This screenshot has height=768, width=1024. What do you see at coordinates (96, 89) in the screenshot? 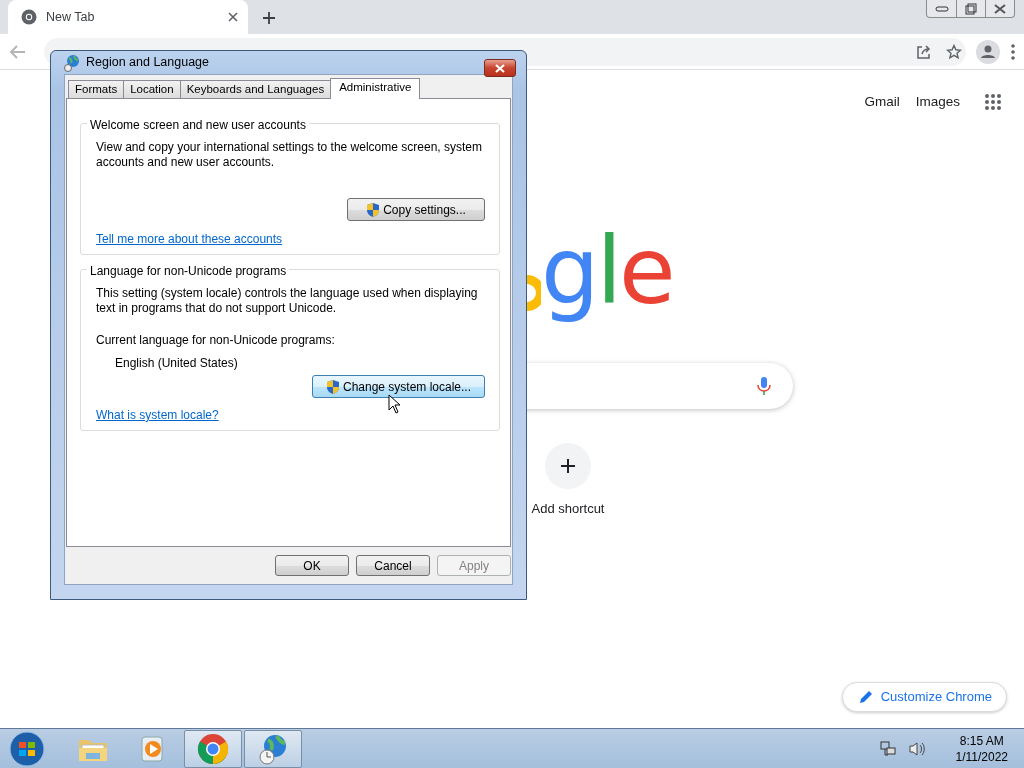
I see `dialog-tab: Formats` at bounding box center [96, 89].